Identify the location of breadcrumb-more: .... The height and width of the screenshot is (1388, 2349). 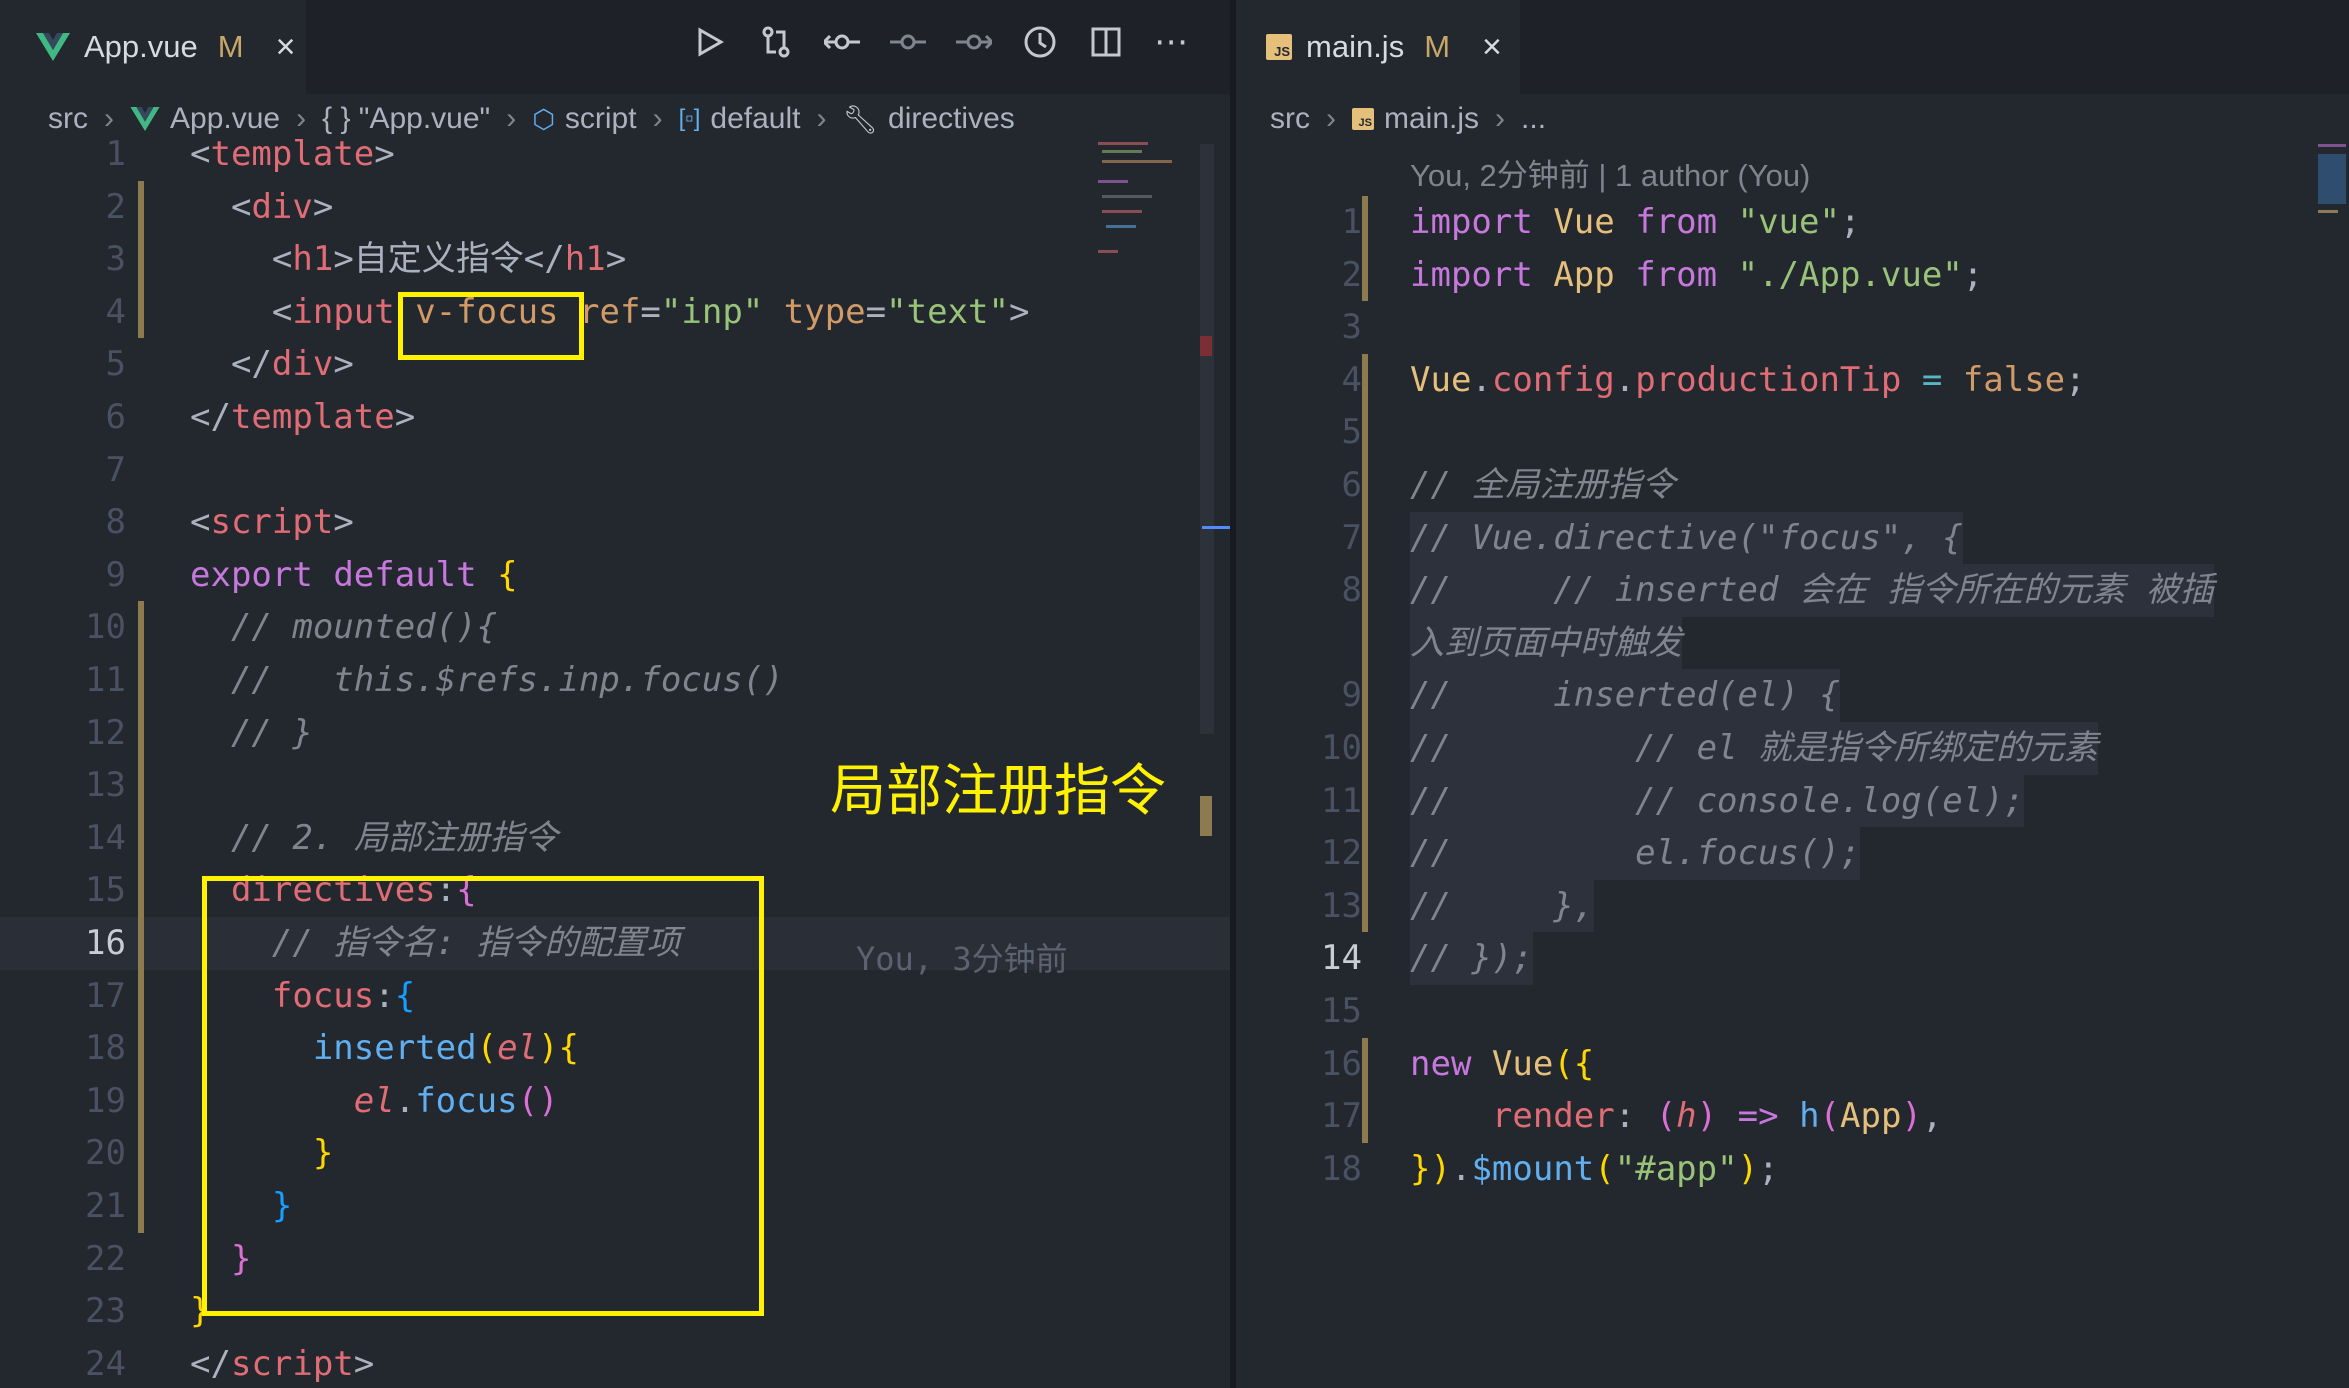
(1533, 119).